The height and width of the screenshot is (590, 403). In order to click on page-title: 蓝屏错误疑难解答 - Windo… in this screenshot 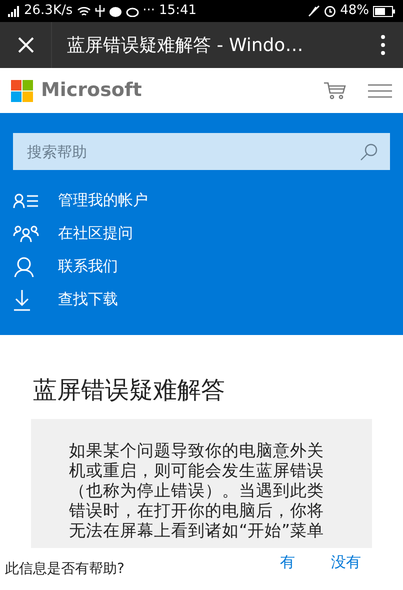, I will do `click(185, 46)`.